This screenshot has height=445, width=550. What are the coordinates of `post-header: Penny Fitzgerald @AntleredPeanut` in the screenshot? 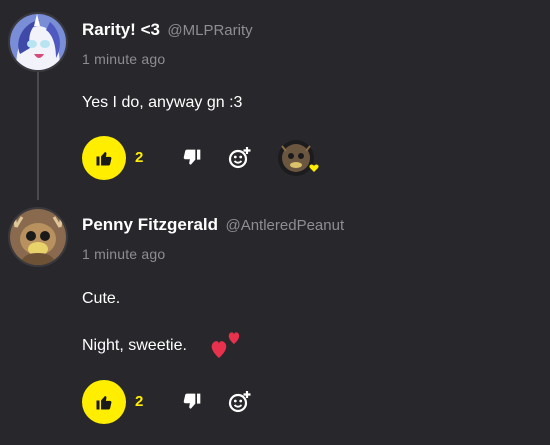 It's located at (213, 225).